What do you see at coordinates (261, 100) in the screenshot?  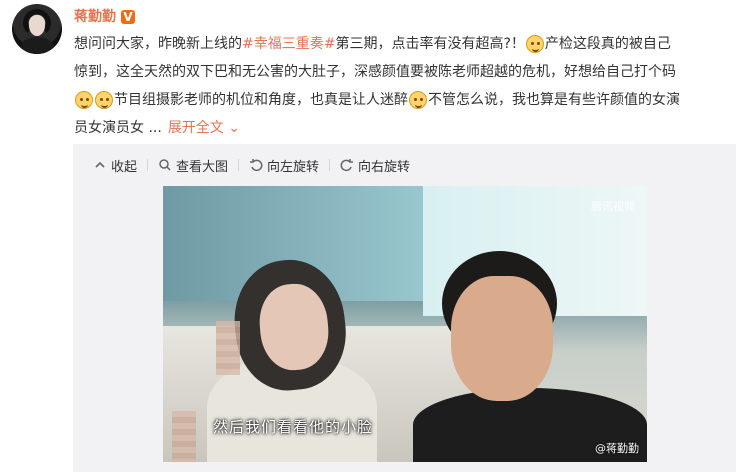 I see `post-line-3-text: 节目组摄影老师的机位和角度，也真是让人迷醉` at bounding box center [261, 100].